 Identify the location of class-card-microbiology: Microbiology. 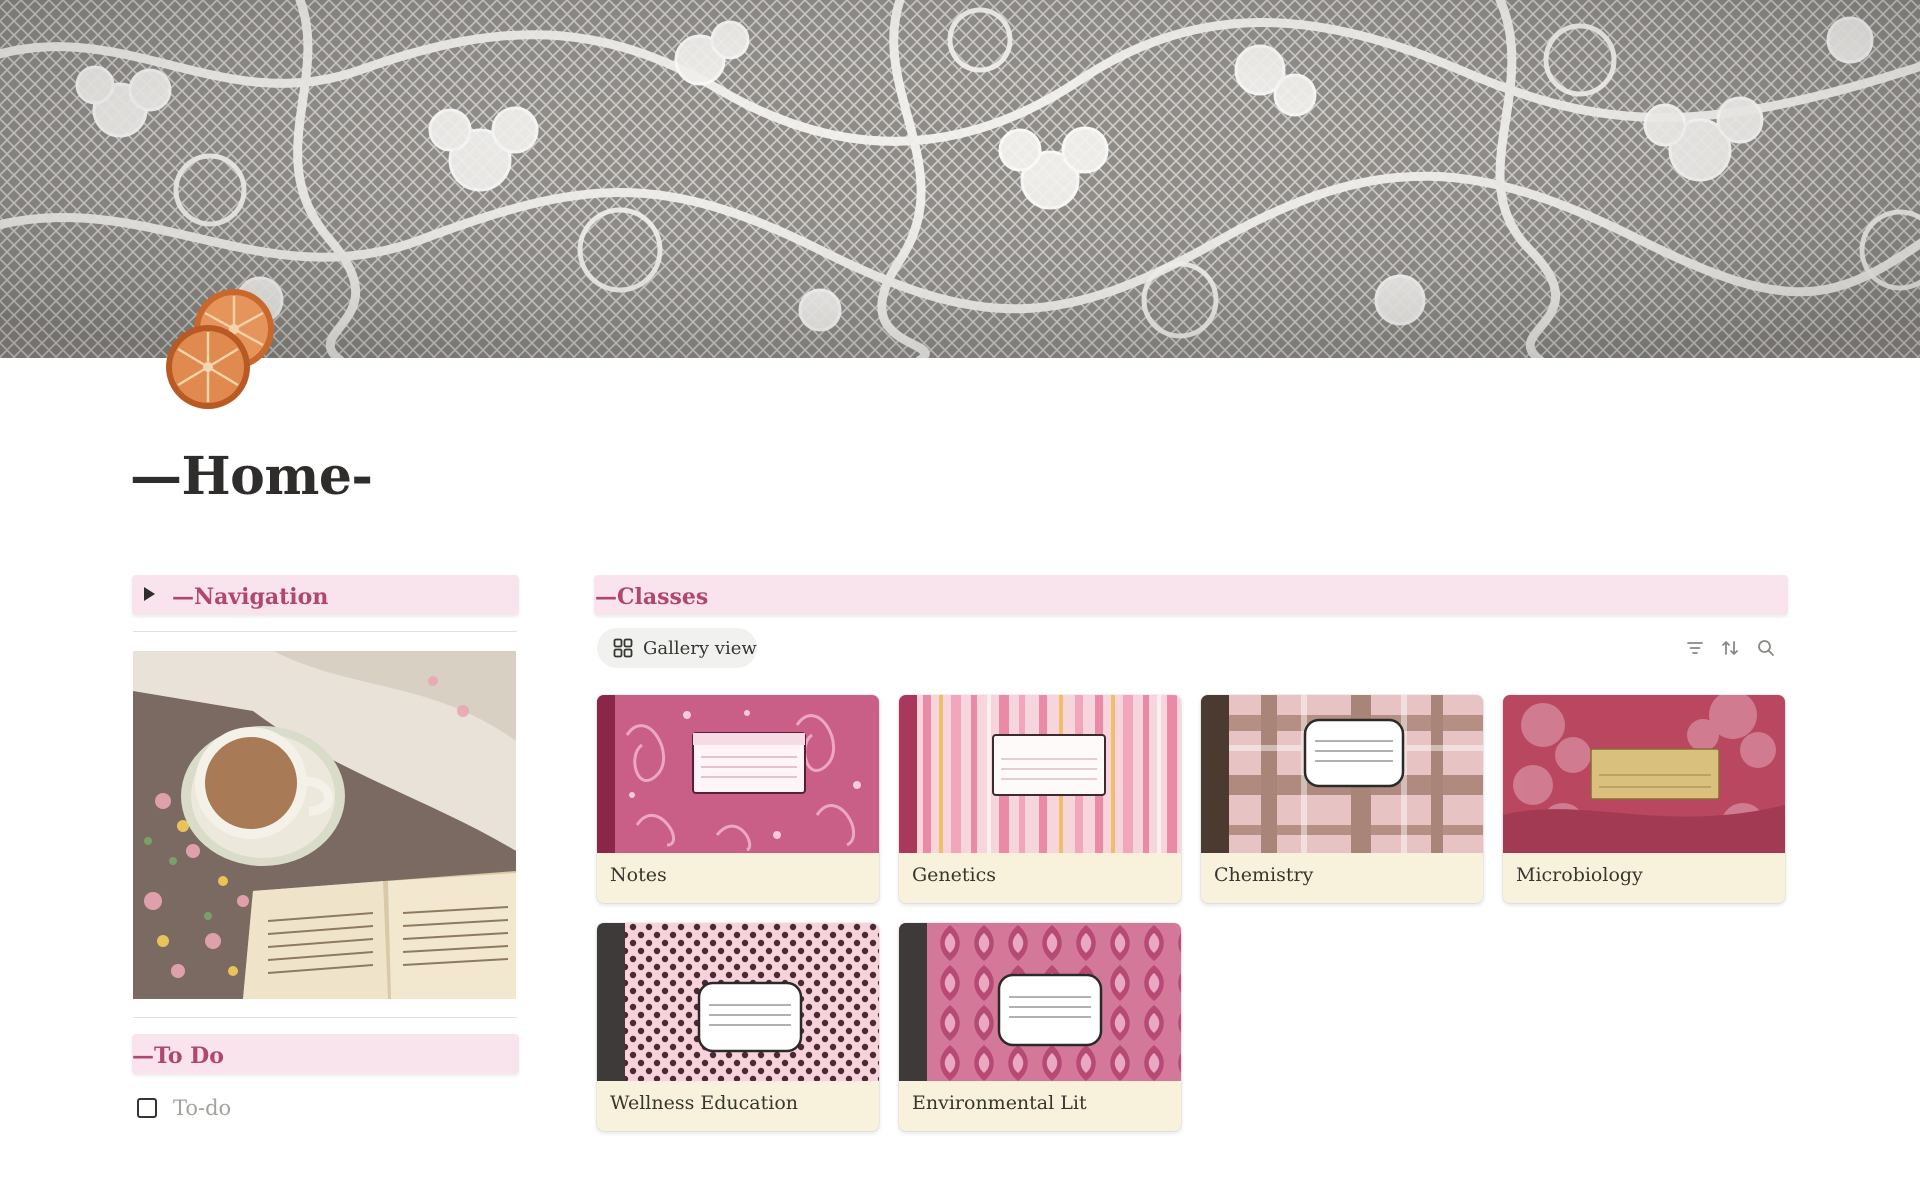
(1644, 799).